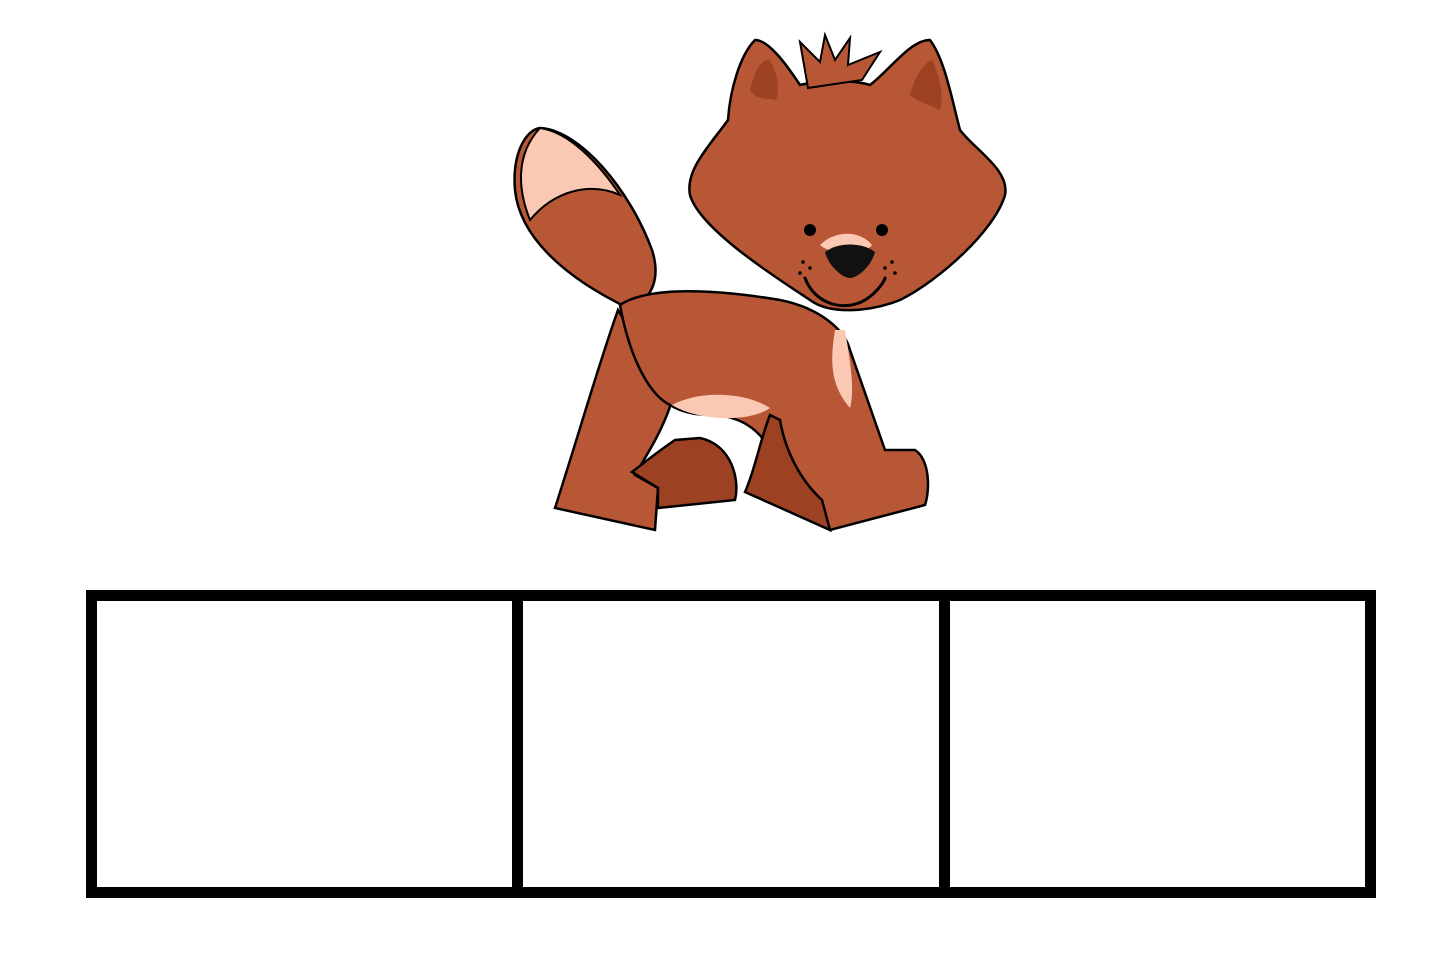 The image size is (1452, 964). Describe the element at coordinates (882, 230) in the screenshot. I see `fox-eye-right` at that location.